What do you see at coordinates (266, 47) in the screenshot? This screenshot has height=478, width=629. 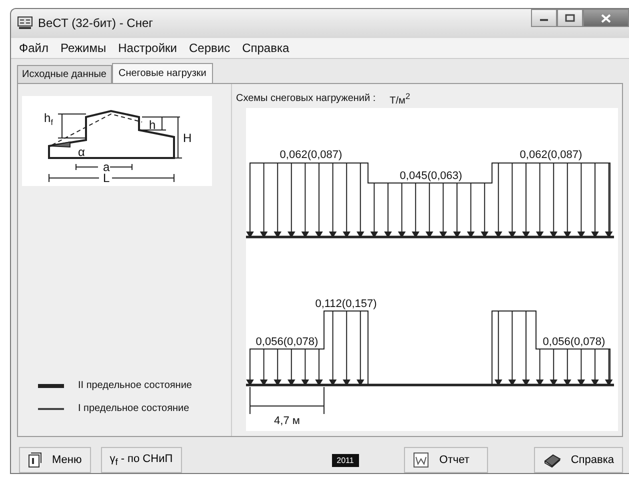 I see `menu-item: Справка` at bounding box center [266, 47].